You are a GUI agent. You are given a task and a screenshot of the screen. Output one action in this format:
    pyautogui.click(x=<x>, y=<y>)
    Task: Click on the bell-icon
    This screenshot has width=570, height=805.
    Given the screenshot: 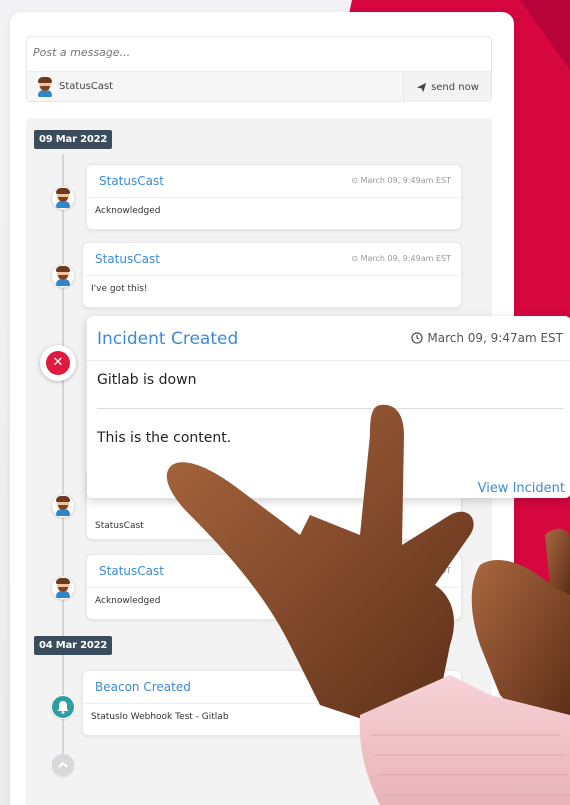 What is the action you would take?
    pyautogui.click(x=63, y=707)
    